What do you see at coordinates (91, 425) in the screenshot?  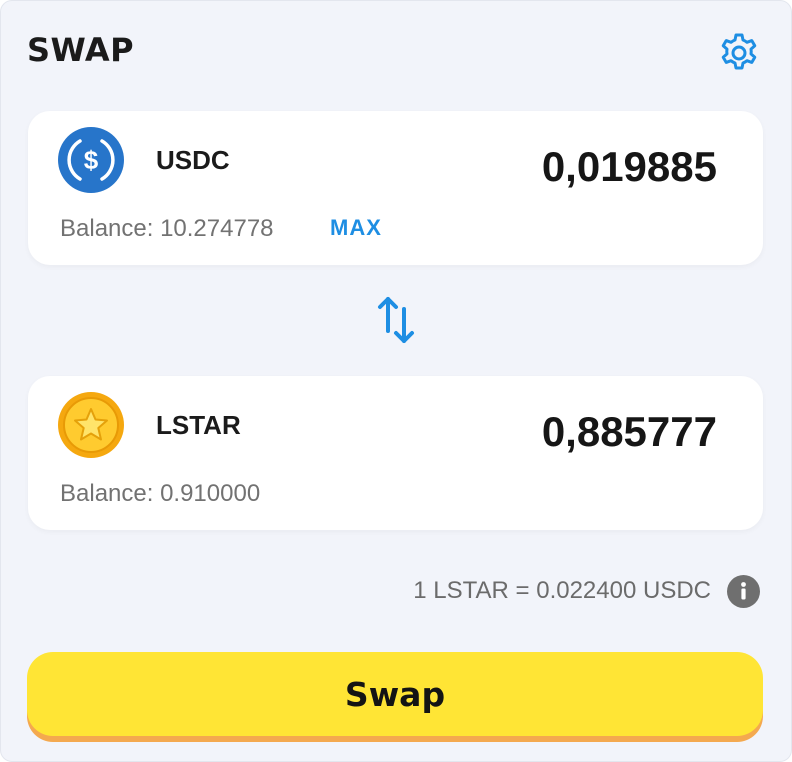 I see `star-coin-icon` at bounding box center [91, 425].